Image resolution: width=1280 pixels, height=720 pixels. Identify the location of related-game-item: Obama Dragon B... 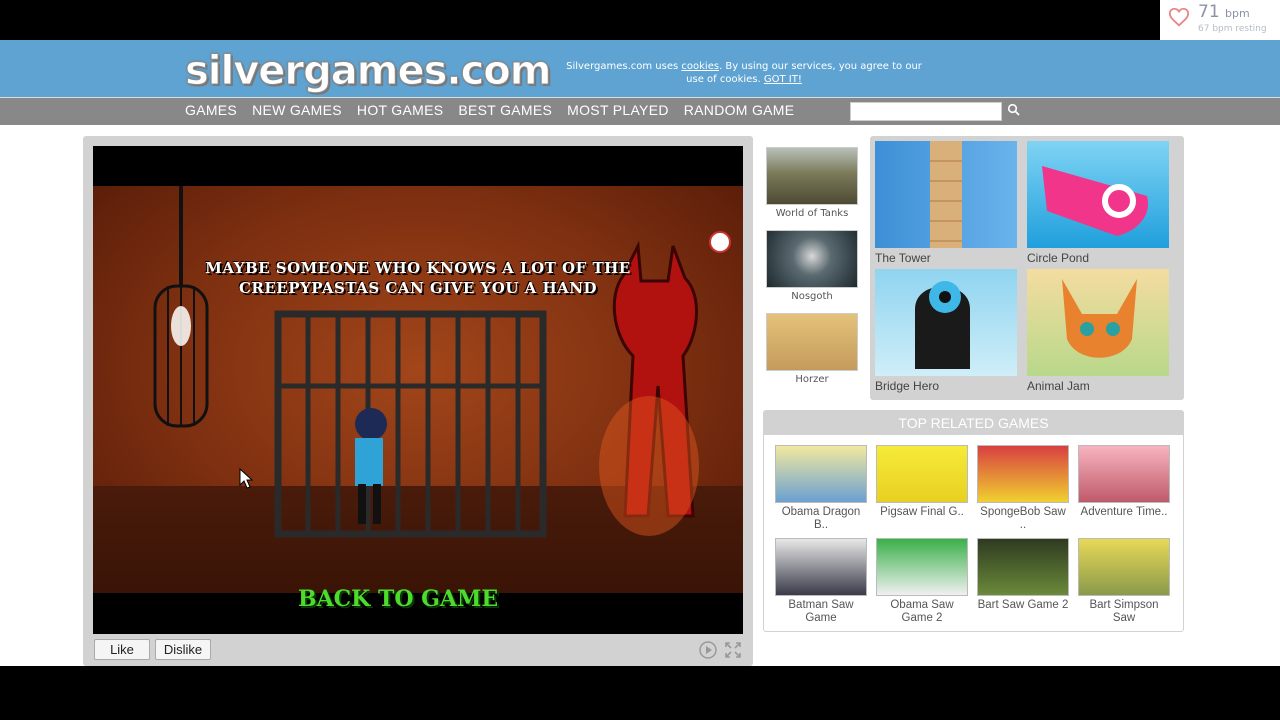
(821, 488).